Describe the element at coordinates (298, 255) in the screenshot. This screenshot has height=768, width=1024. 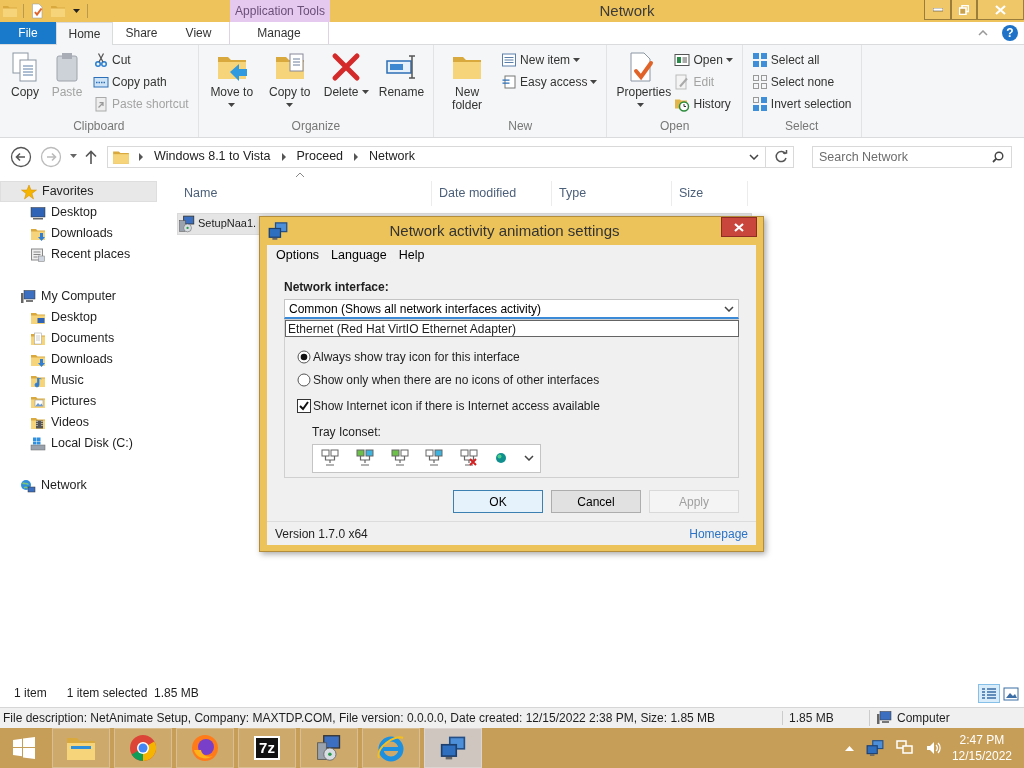
I see `menu-item: Options` at that location.